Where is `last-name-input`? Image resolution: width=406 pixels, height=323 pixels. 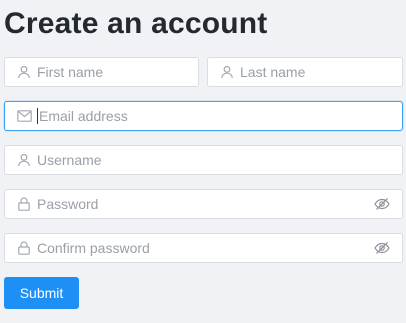
last-name-input is located at coordinates (321, 72).